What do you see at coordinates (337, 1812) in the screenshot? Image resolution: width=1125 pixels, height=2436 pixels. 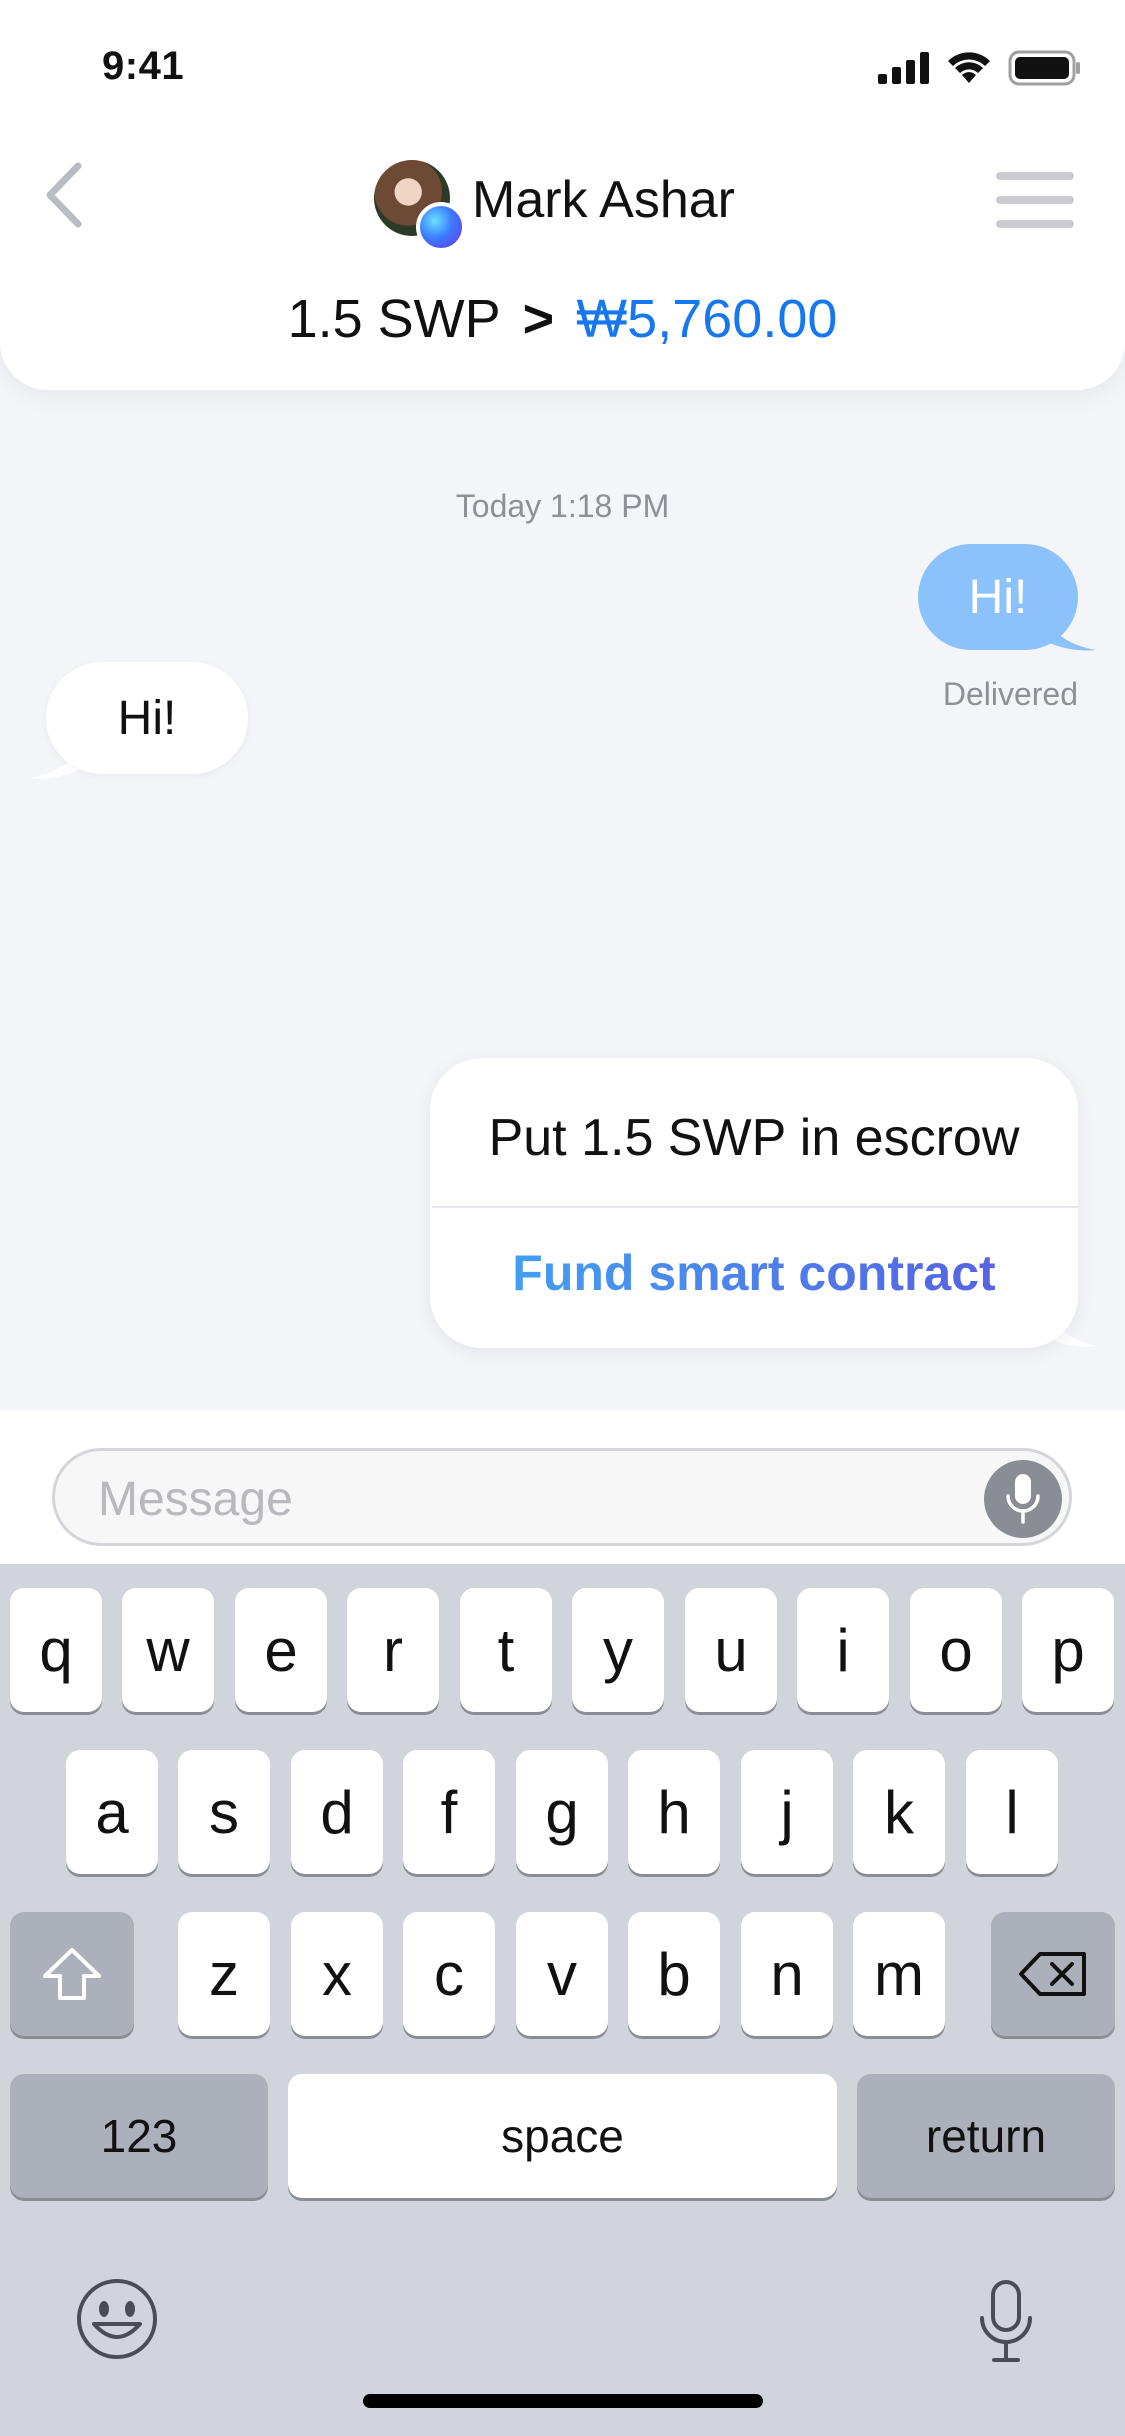 I see `key-d: d` at bounding box center [337, 1812].